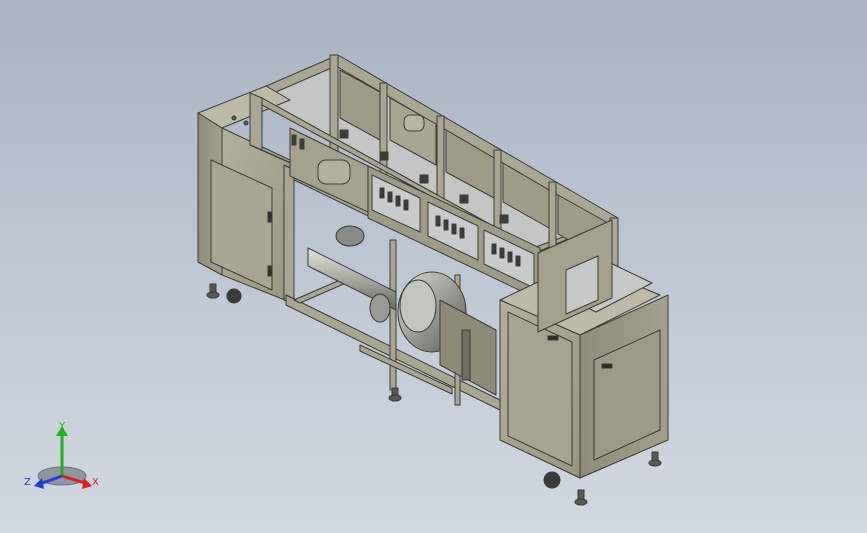 This screenshot has width=867, height=533. Describe the element at coordinates (27, 482) in the screenshot. I see `z-axis-label: Z` at that location.